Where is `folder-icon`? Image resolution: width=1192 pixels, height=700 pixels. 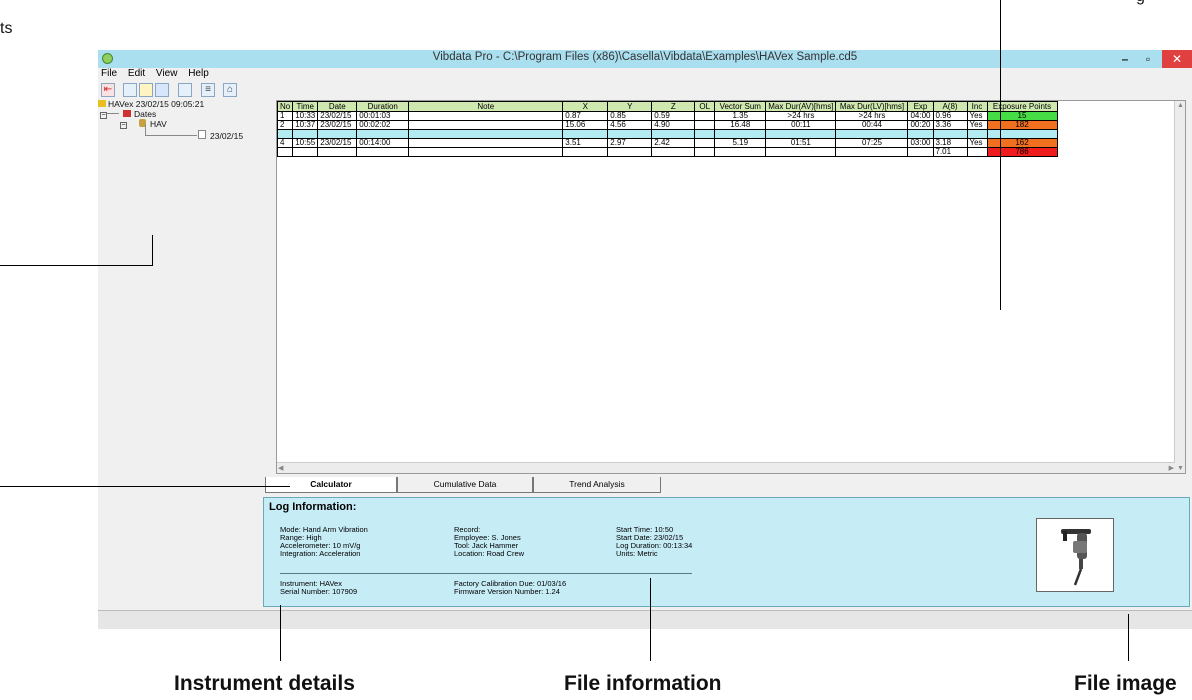
folder-icon is located at coordinates (146, 90).